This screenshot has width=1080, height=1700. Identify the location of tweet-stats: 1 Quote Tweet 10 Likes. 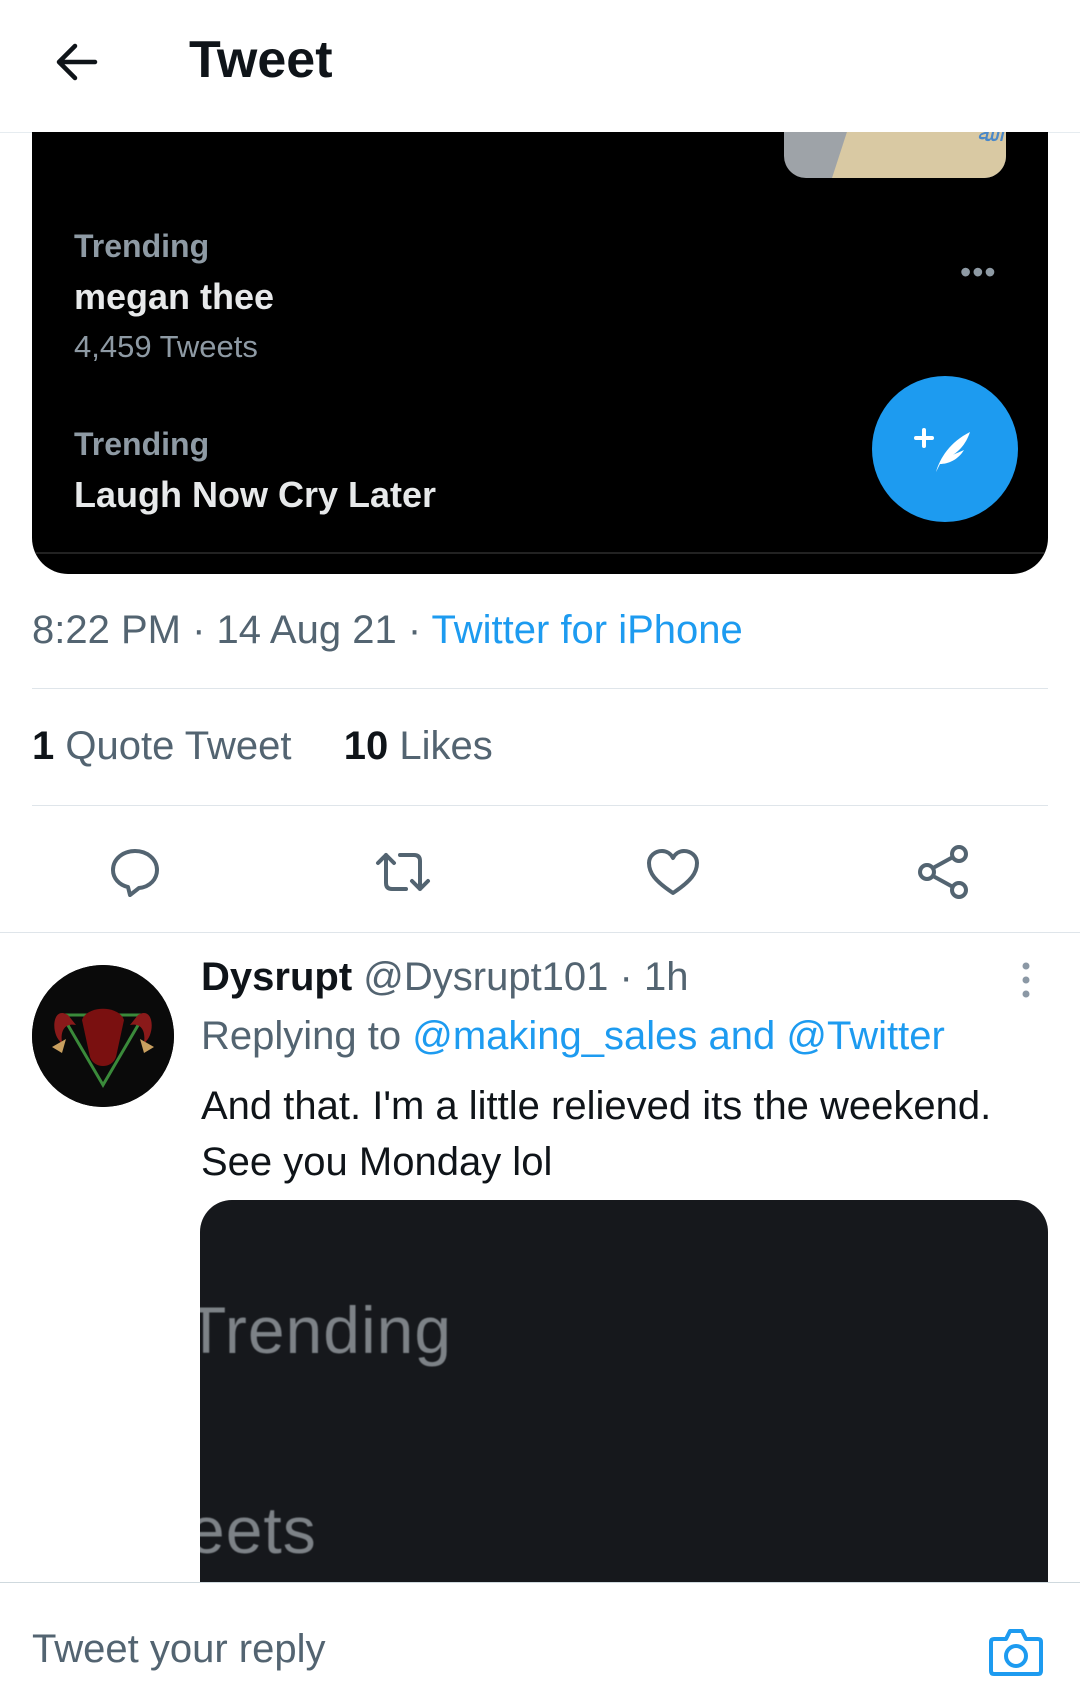
(262, 746).